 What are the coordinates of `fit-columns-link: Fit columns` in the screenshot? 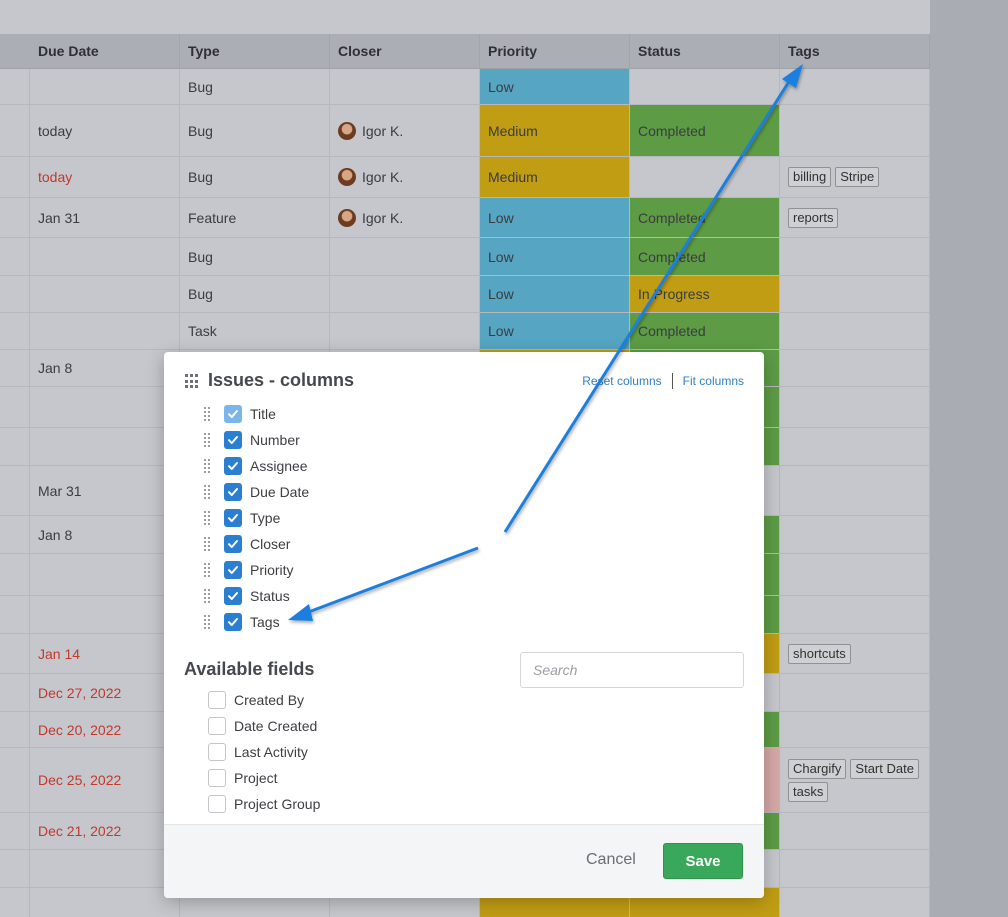 It's located at (713, 381).